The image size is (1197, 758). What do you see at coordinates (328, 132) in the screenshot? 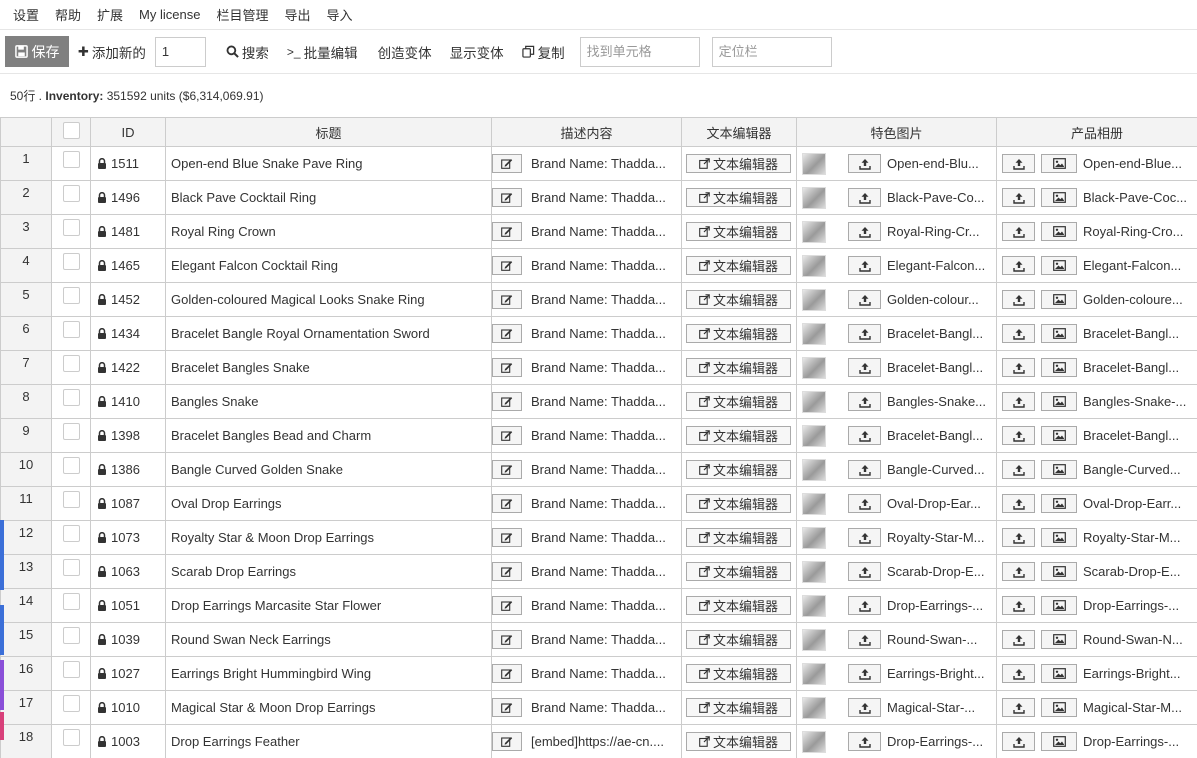
I see `column-header-title: 标题` at bounding box center [328, 132].